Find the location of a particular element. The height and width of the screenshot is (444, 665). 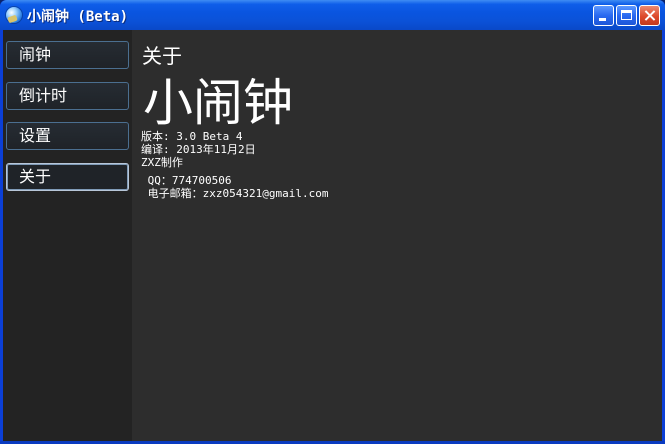

window-title: 小闹钟 (Beta) is located at coordinates (78, 17).